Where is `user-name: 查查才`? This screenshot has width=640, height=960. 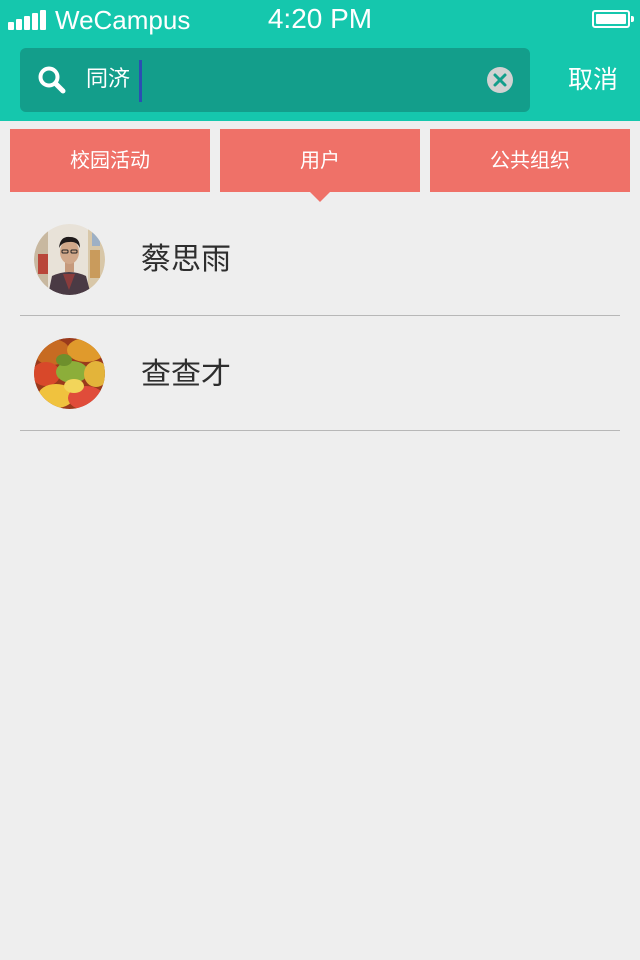
user-name: 查查才 is located at coordinates (186, 374).